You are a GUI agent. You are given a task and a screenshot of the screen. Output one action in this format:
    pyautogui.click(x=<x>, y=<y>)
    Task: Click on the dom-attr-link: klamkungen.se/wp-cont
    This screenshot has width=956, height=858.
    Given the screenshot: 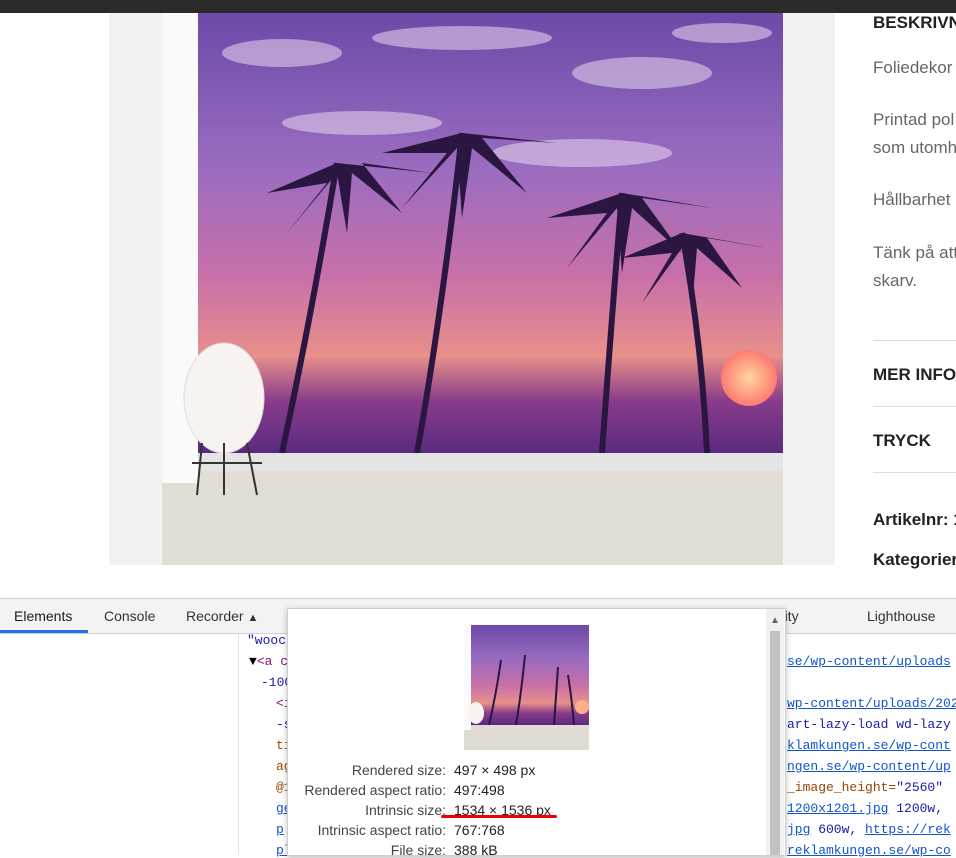 What is the action you would take?
    pyautogui.click(x=869, y=745)
    